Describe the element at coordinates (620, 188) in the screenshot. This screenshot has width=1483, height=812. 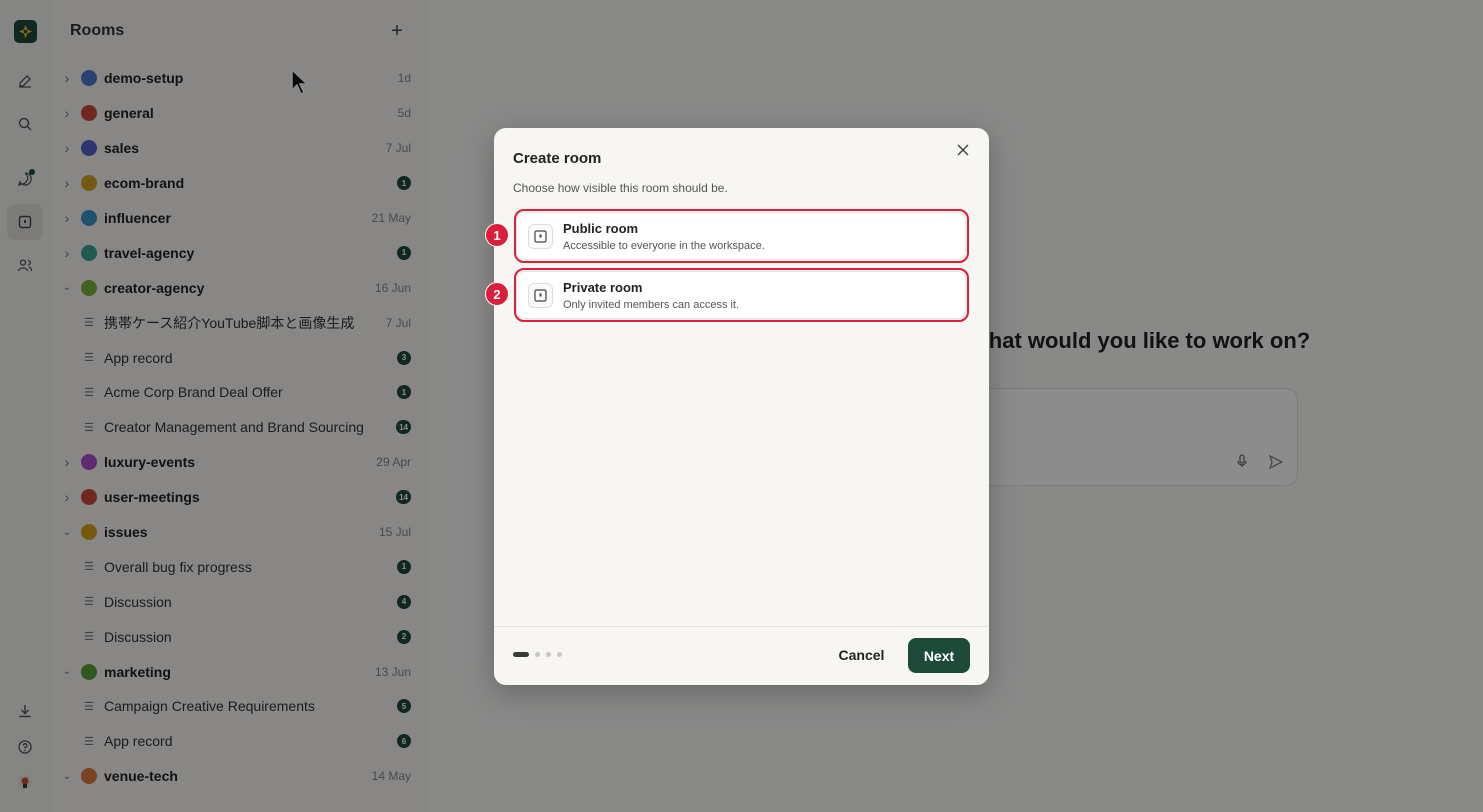
I see `dialog-subtitle: Choose how visible this room should be.` at that location.